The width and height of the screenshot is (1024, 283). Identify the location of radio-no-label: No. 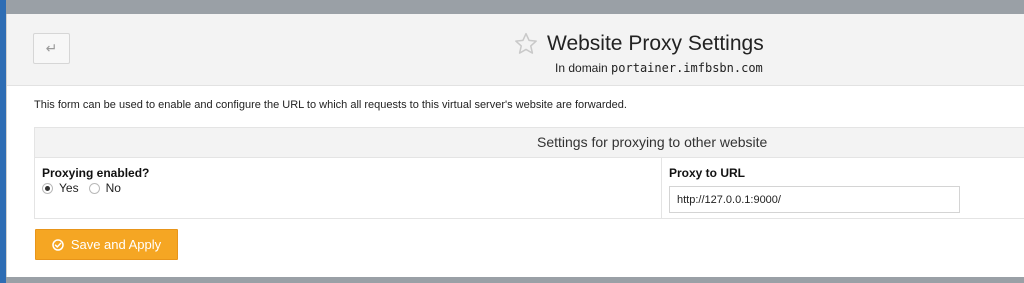
(113, 188).